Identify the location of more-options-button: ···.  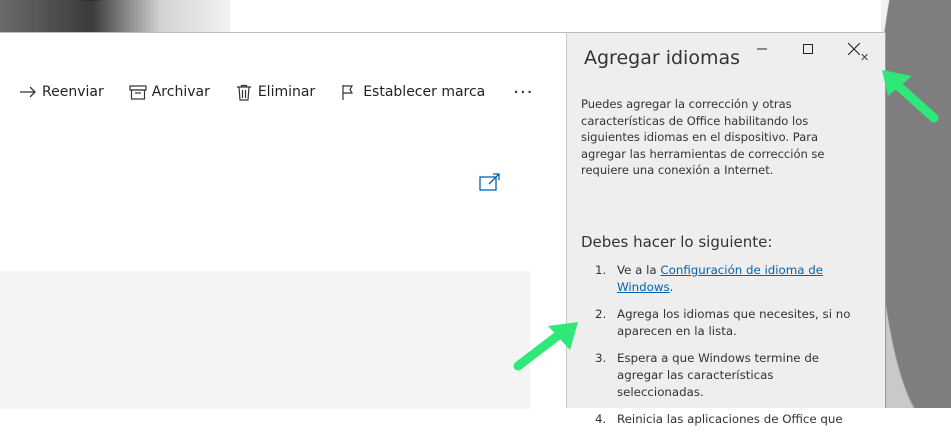
(523, 92).